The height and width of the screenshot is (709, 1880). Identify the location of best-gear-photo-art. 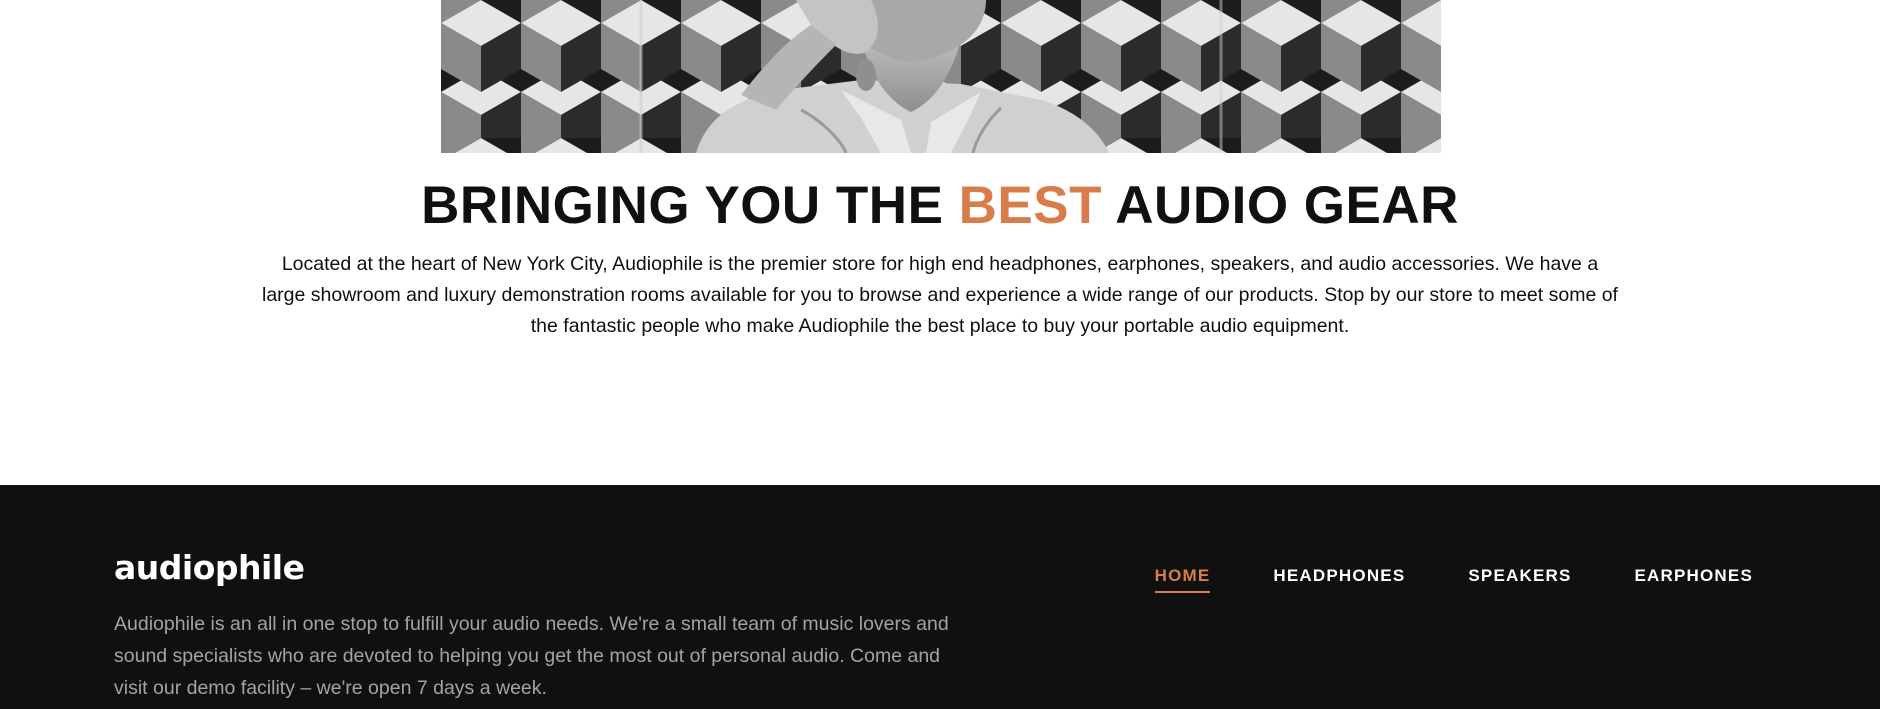
(941, 76).